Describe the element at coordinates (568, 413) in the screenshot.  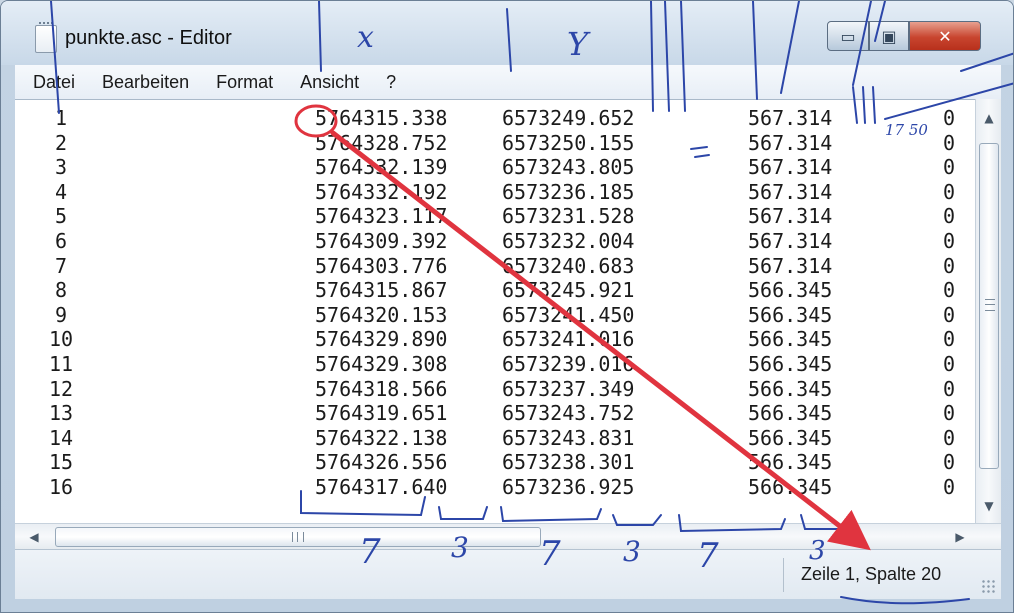
I see `y-coordinate: 6573243.752` at that location.